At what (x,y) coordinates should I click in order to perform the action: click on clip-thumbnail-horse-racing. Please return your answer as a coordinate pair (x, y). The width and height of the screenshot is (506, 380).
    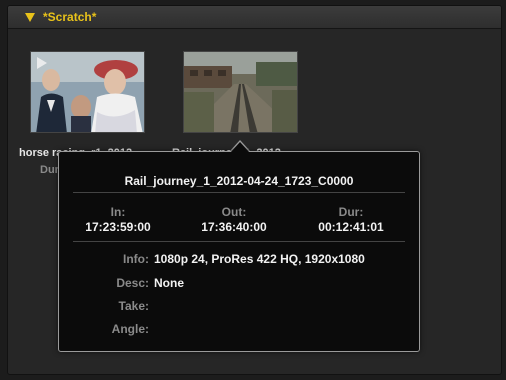
    Looking at the image, I should click on (87, 92).